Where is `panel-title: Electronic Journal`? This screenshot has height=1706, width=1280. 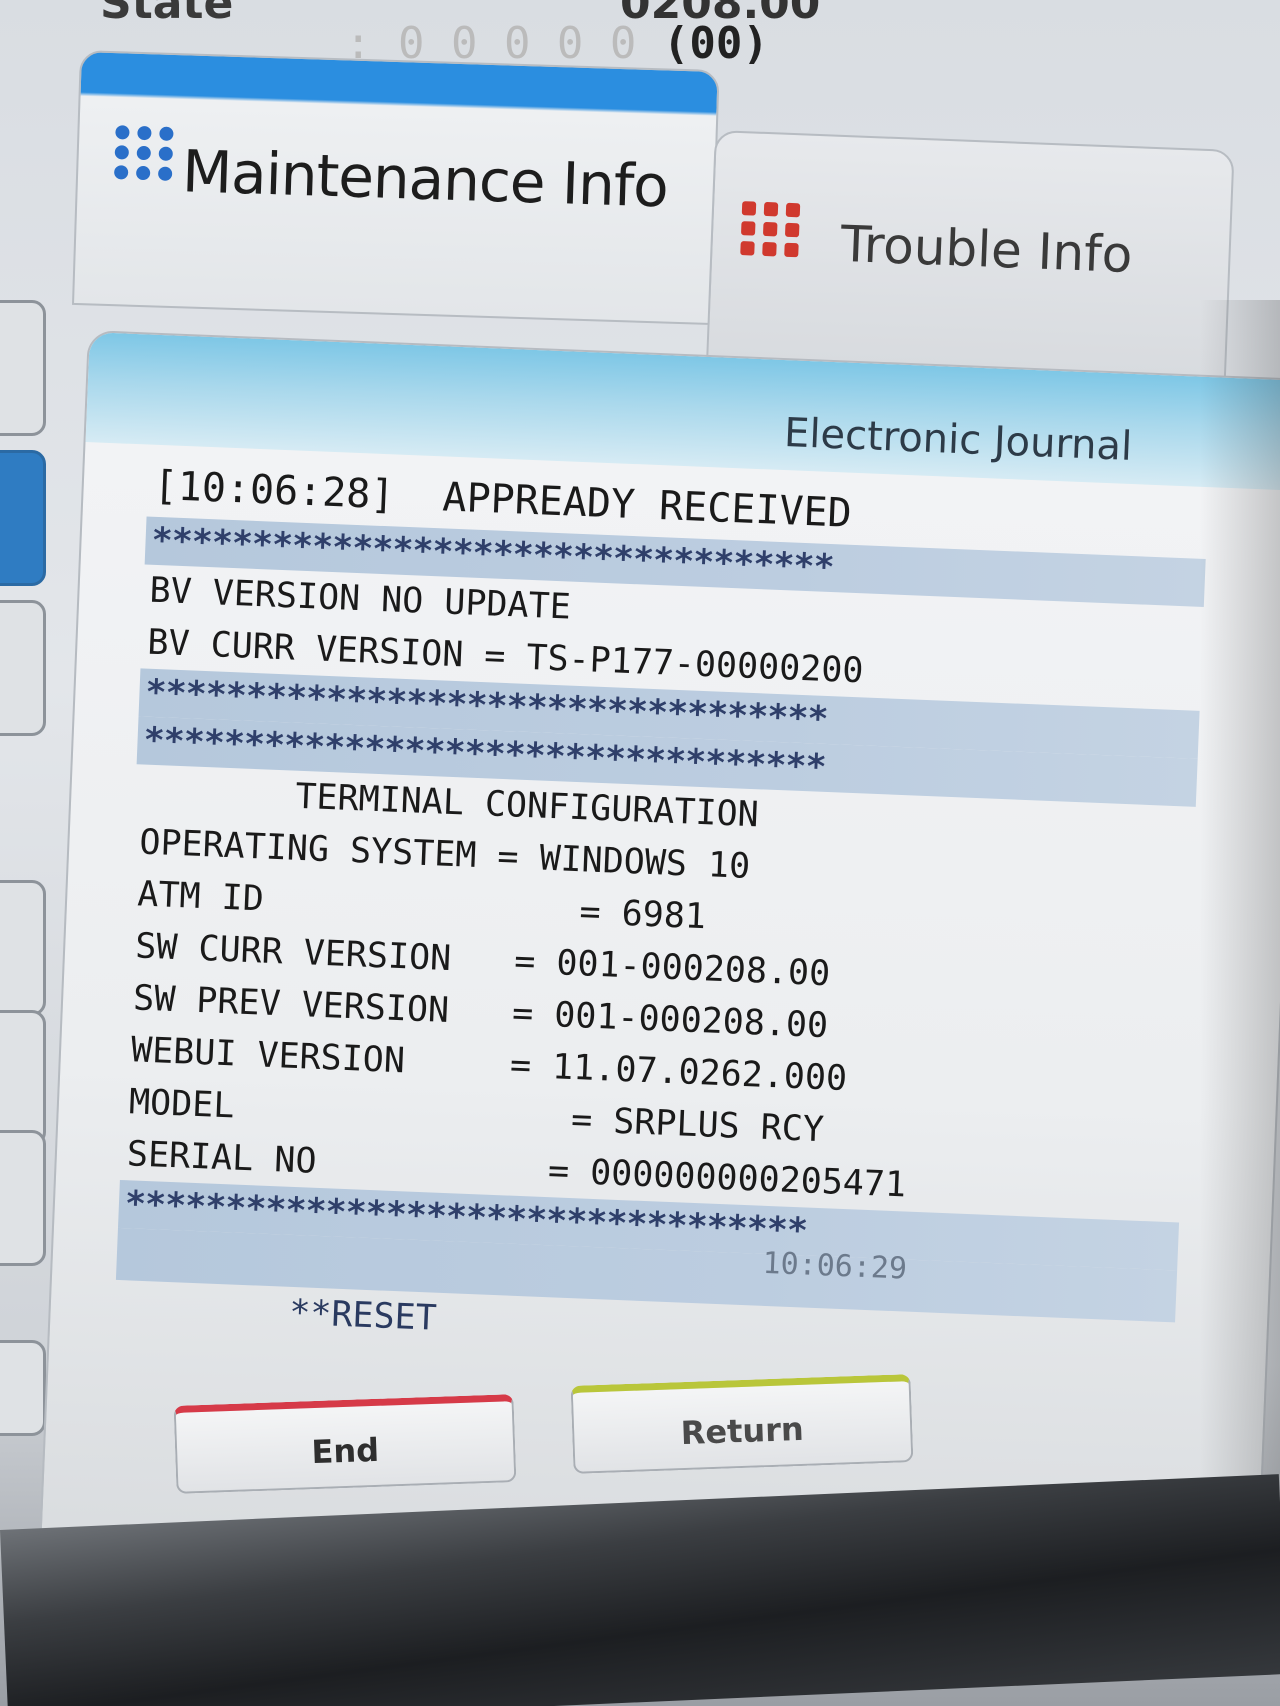 panel-title: Electronic Journal is located at coordinates (958, 440).